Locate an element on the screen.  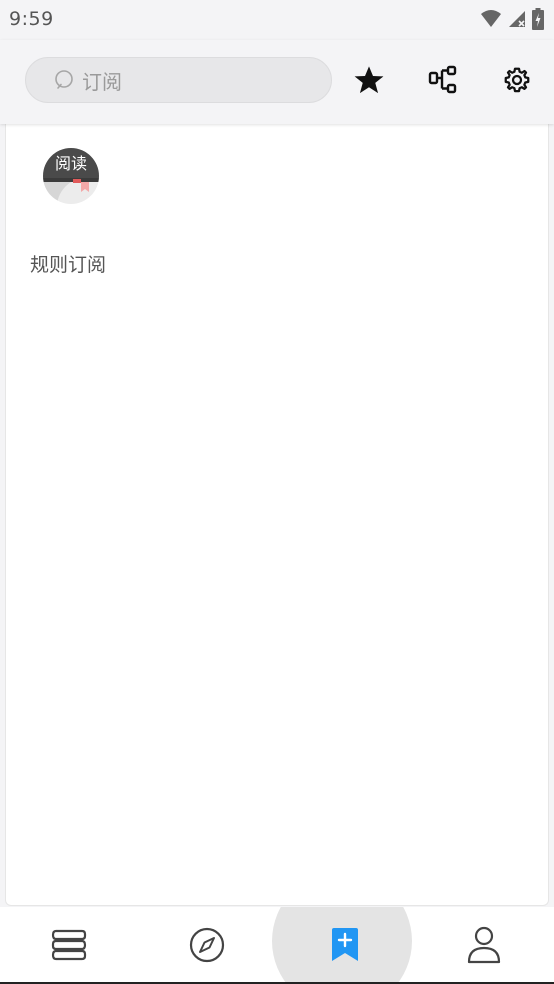
star-icon is located at coordinates (369, 80).